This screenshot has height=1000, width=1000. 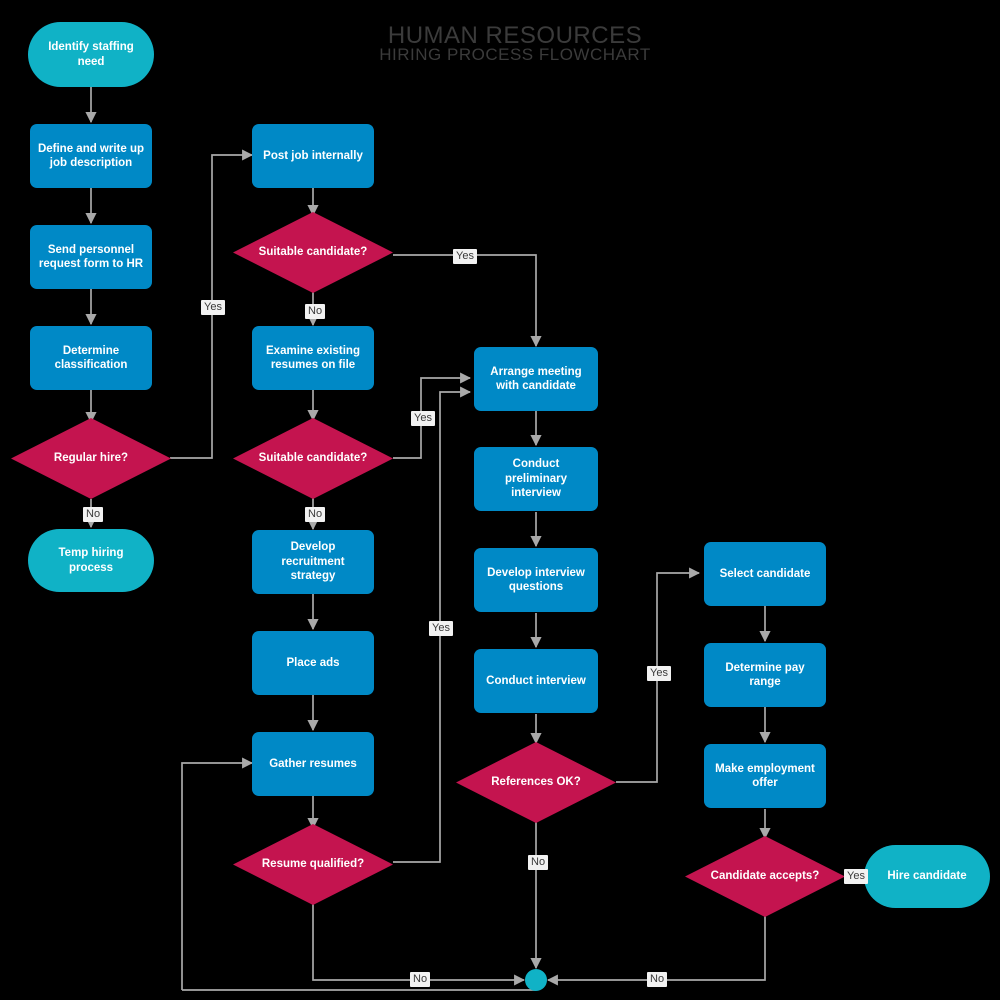 I want to click on node-resume-qualified-decision: Resume qualified?, so click(x=313, y=864).